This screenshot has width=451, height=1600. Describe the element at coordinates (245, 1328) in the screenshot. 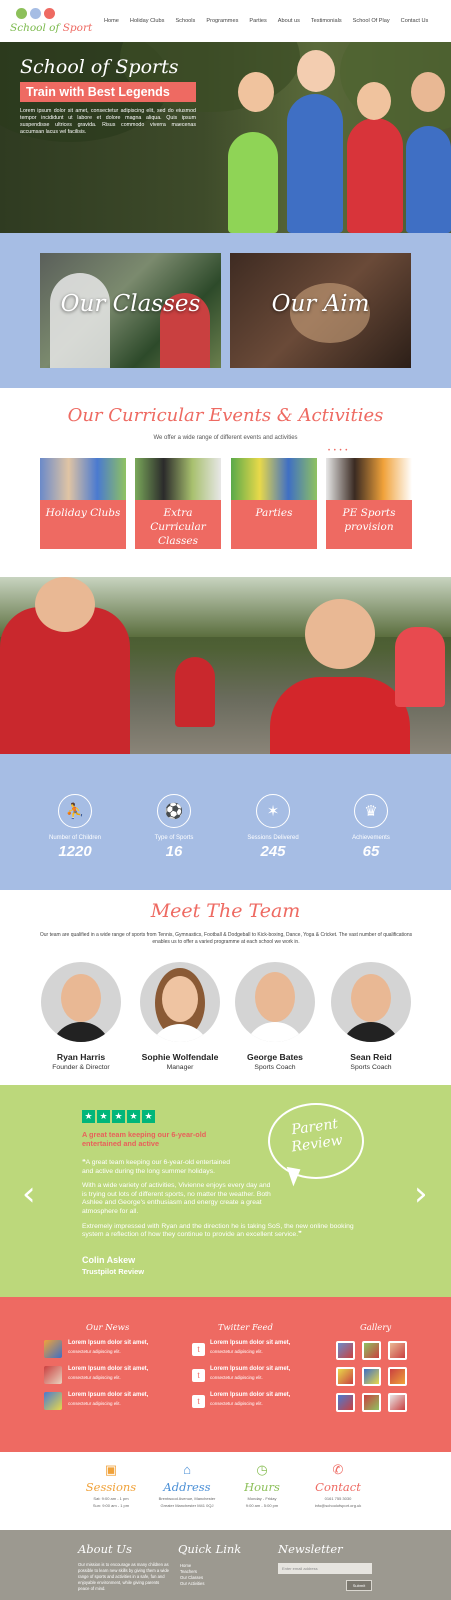

I see `twitter-title: Twitter Feed` at that location.